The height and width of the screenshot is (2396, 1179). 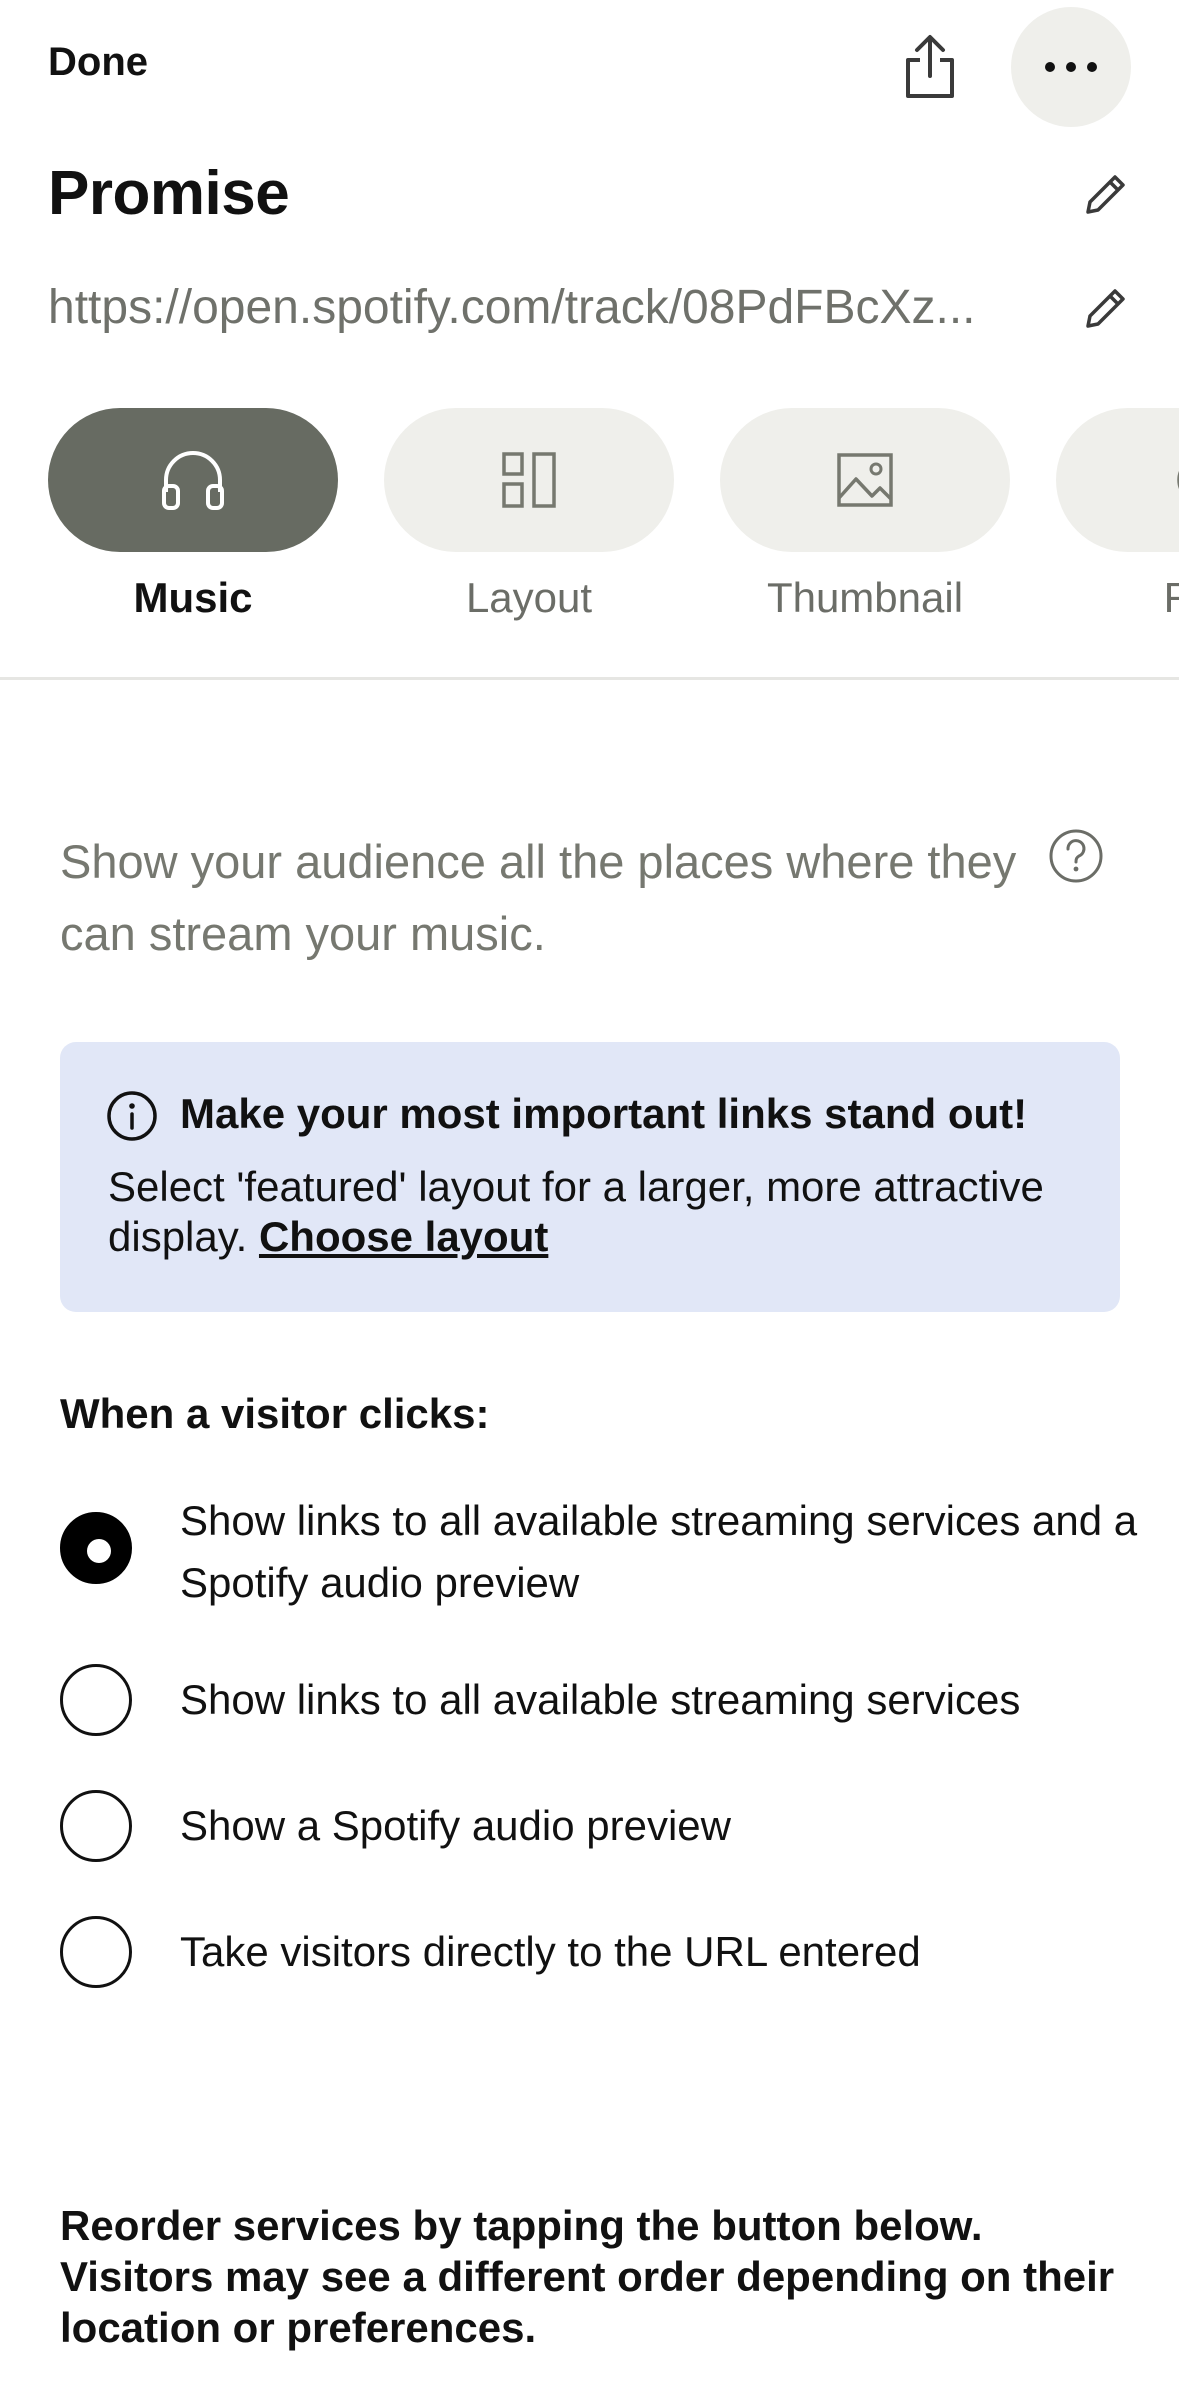 I want to click on tab-music: Music, so click(x=193, y=515).